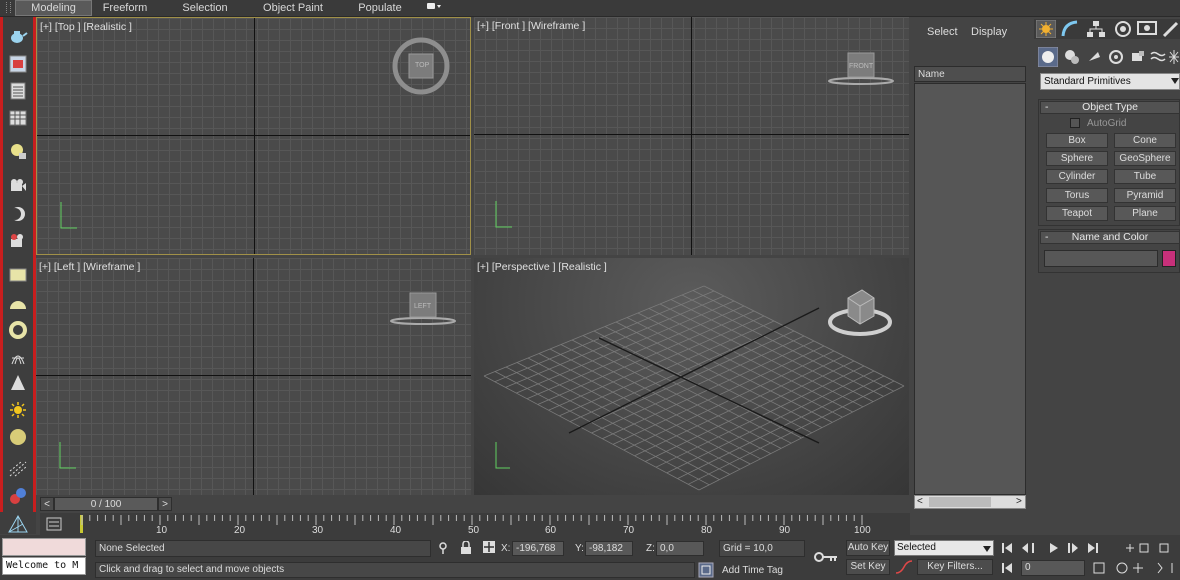  I want to click on geosphere-button: GeoSphere, so click(1145, 158).